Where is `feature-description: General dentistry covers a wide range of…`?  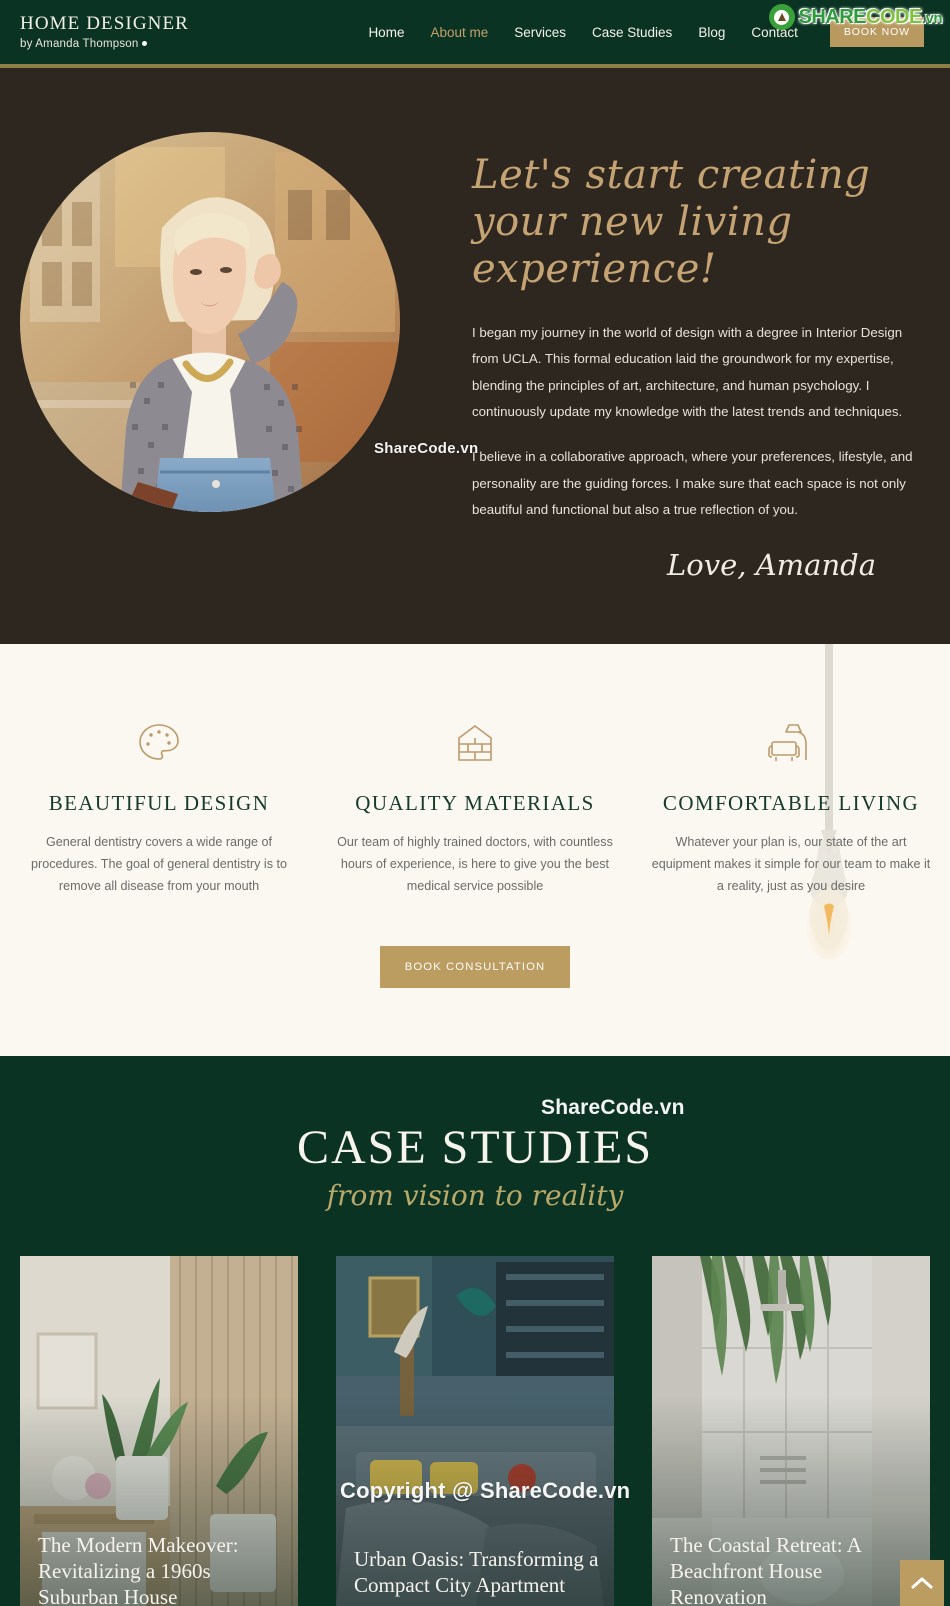
feature-description: General dentistry covers a wide range of… is located at coordinates (159, 864).